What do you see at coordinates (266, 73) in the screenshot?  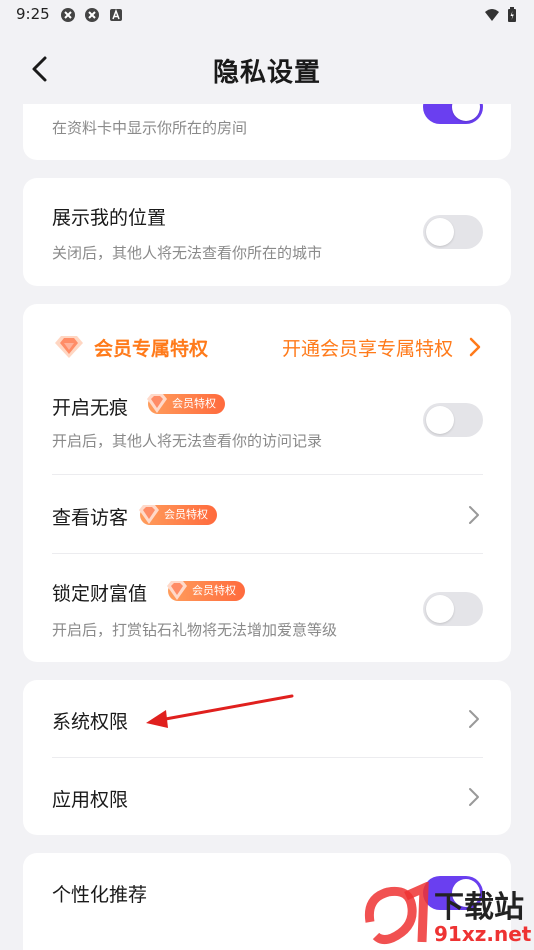 I see `page-title: 隐私设置` at bounding box center [266, 73].